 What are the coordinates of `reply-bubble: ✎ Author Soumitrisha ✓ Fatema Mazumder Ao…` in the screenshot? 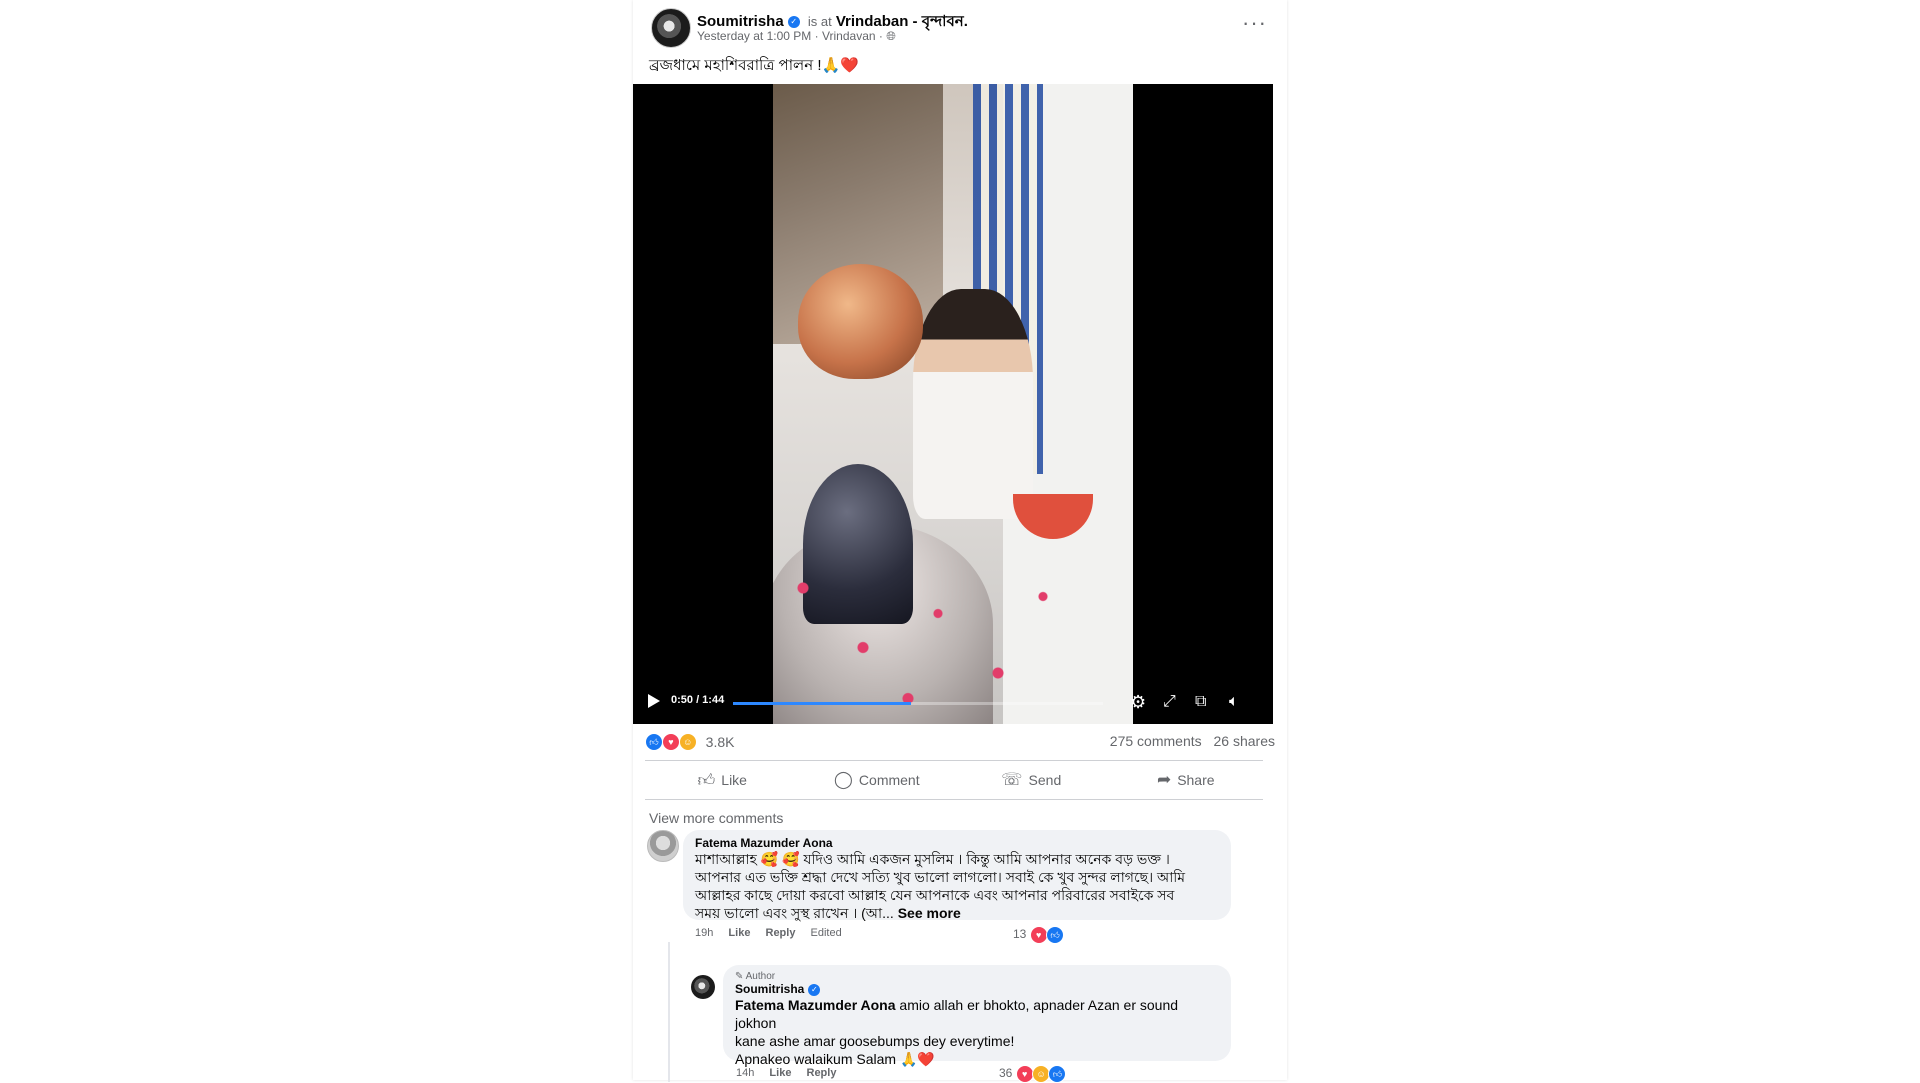 It's located at (977, 1016).